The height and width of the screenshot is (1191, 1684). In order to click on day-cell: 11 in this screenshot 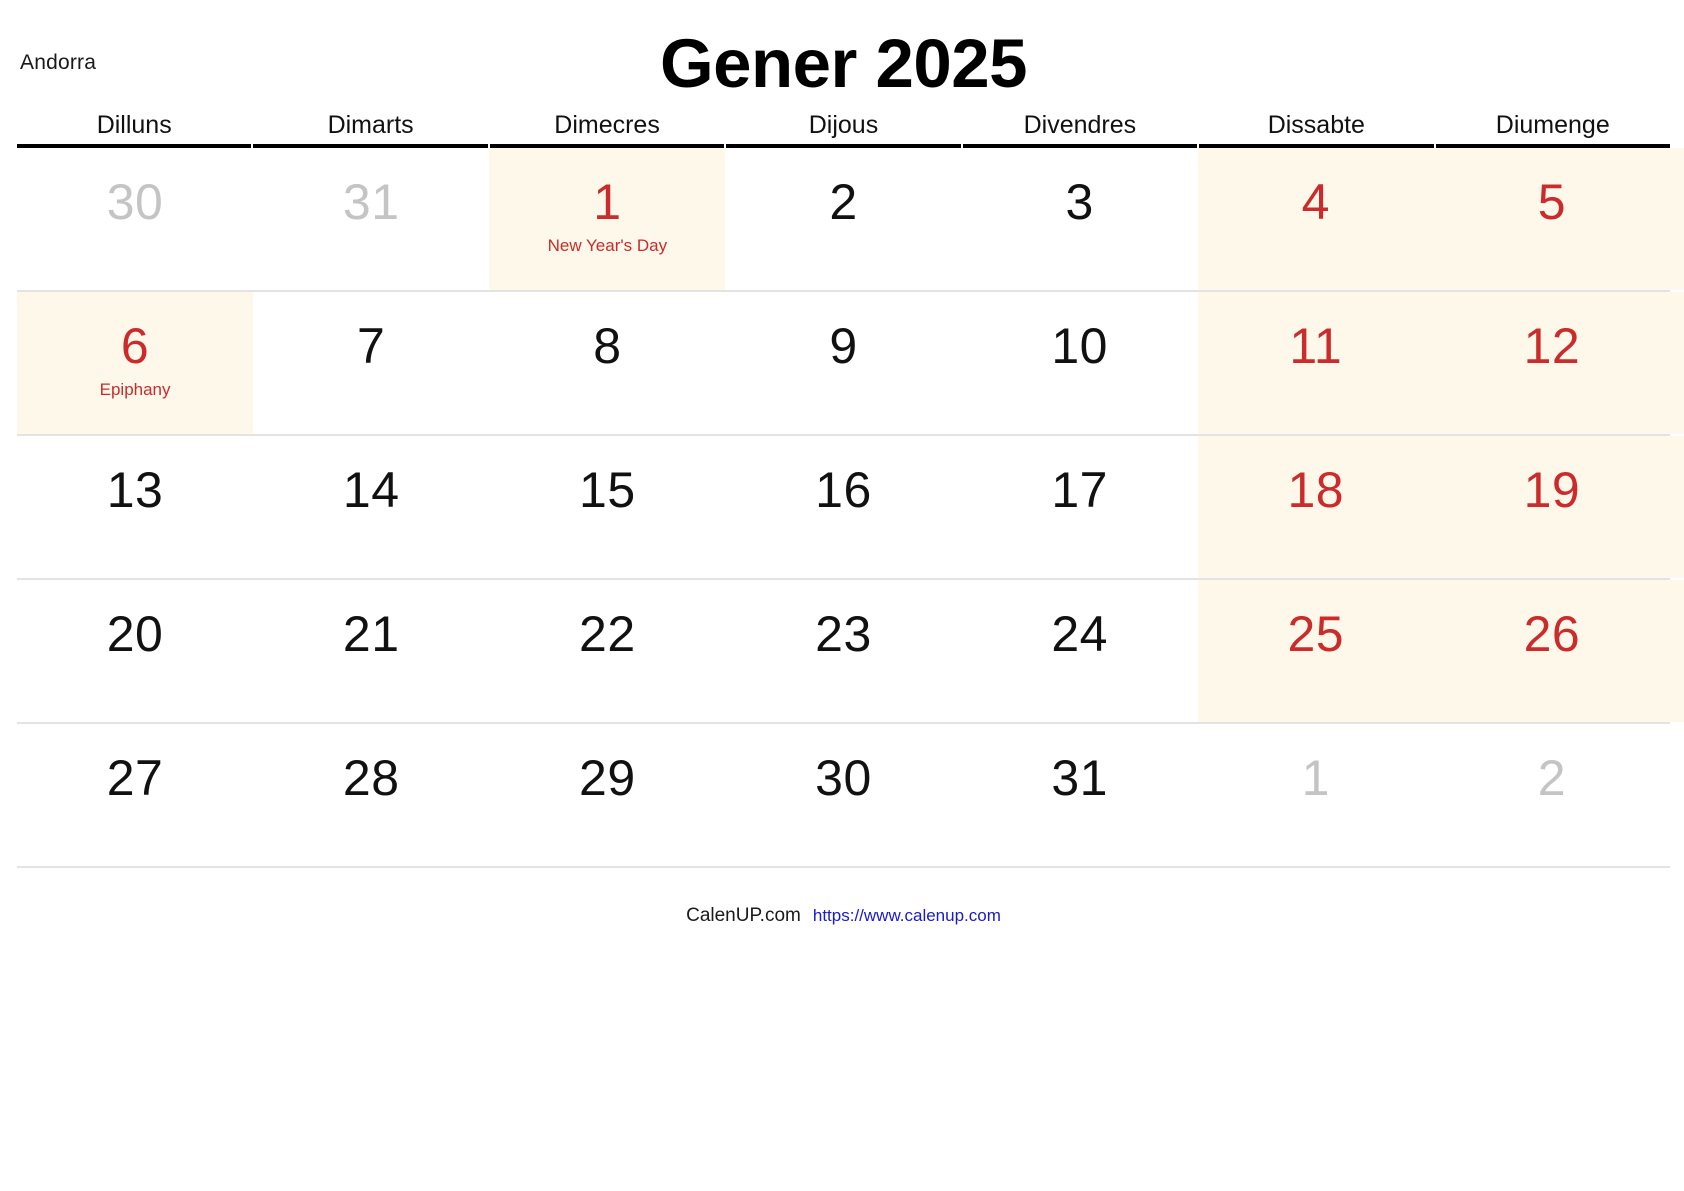, I will do `click(1315, 363)`.